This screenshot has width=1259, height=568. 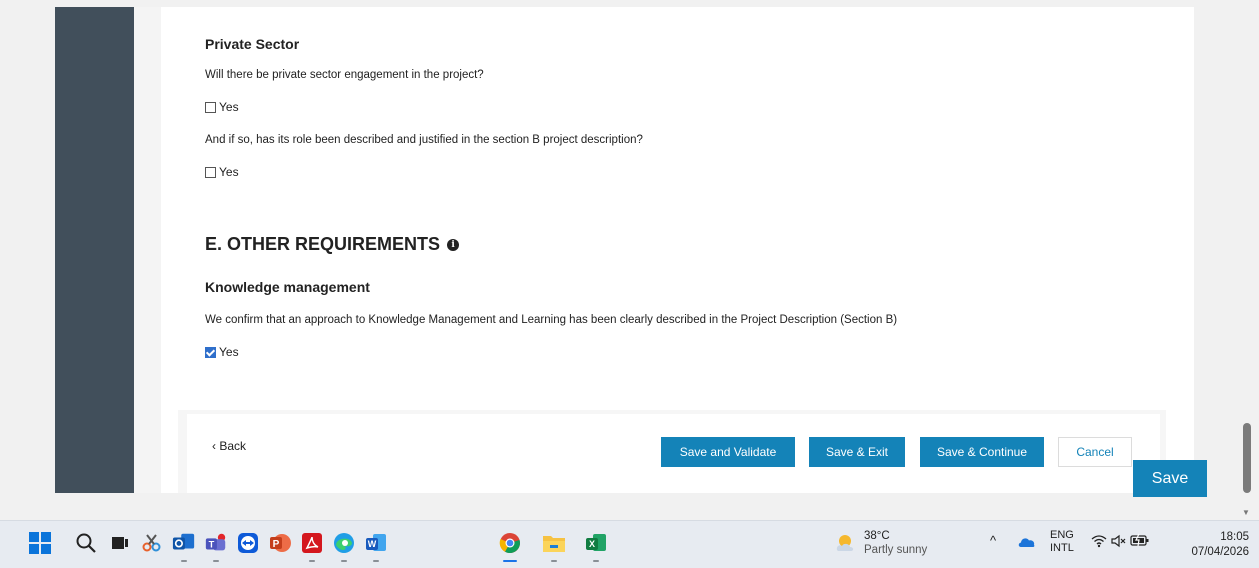 What do you see at coordinates (184, 561) in the screenshot?
I see `outlook-running-indicator` at bounding box center [184, 561].